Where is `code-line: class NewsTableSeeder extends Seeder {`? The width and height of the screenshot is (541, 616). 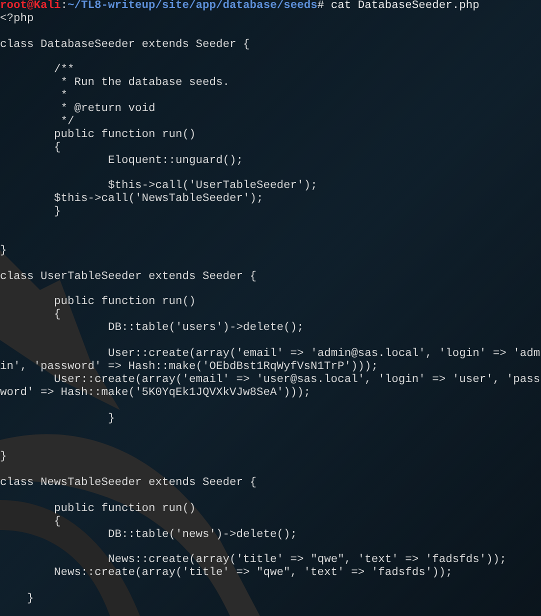
code-line: class NewsTableSeeder extends Seeder { is located at coordinates (128, 482).